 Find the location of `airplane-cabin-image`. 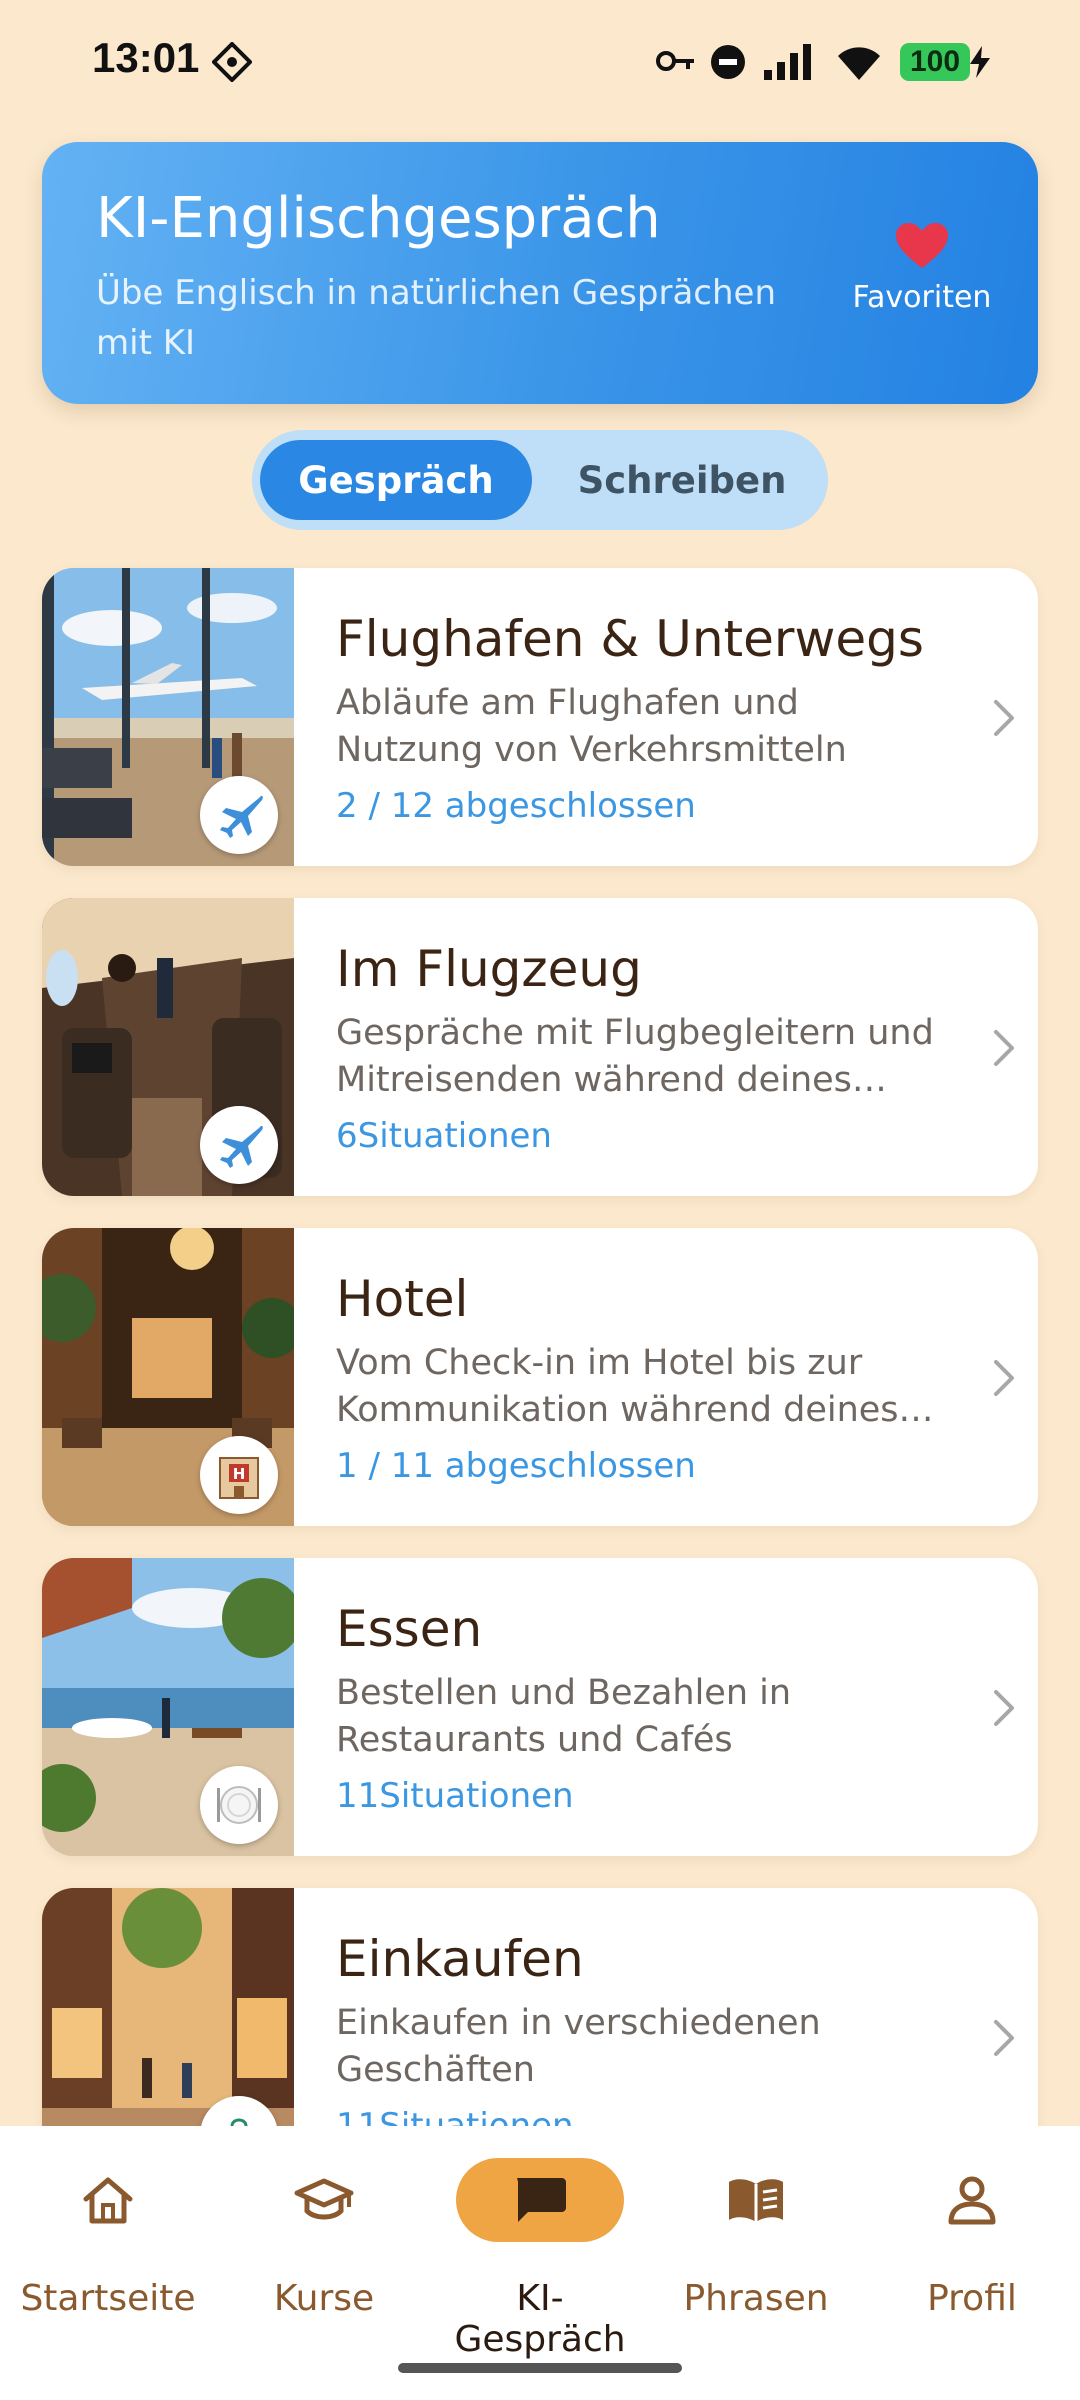

airplane-cabin-image is located at coordinates (168, 1047).